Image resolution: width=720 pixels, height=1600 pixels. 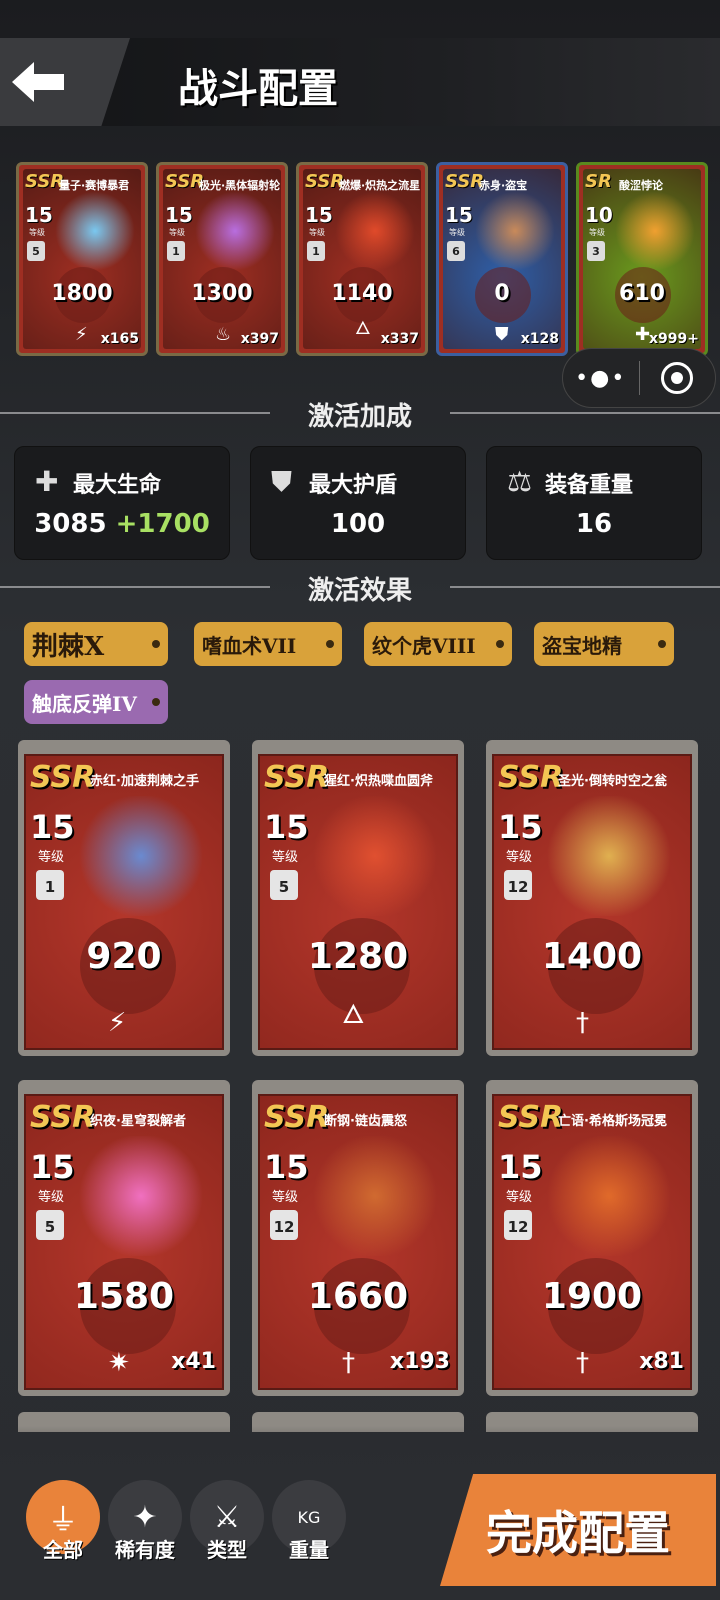 What do you see at coordinates (309, 1517) in the screenshot?
I see `kg-weight-icon: KG` at bounding box center [309, 1517].